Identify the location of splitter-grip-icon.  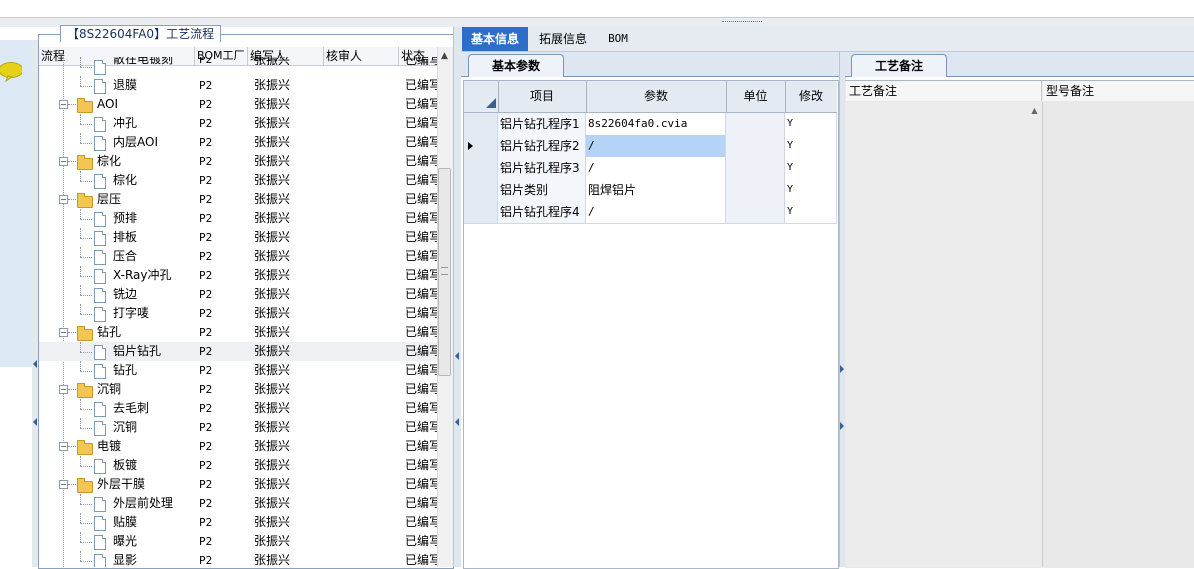
(742, 23).